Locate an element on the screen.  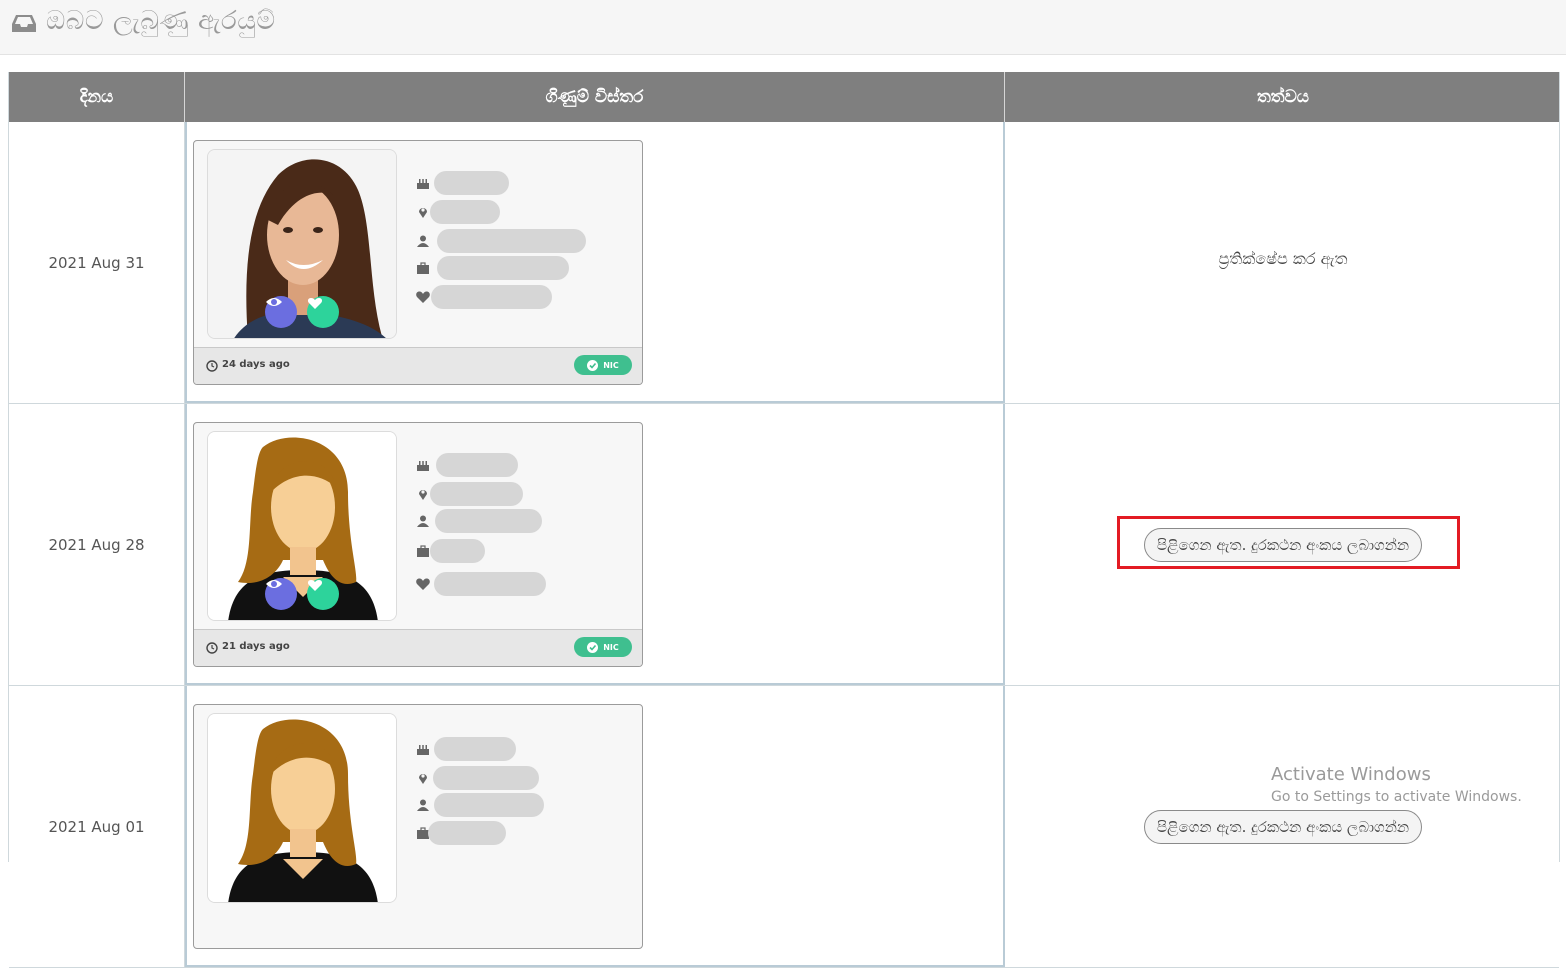
get-phone-number-button: පිළිගෙන ඇත. දුරකථන අංකය ලබාගන්න is located at coordinates (1283, 826).